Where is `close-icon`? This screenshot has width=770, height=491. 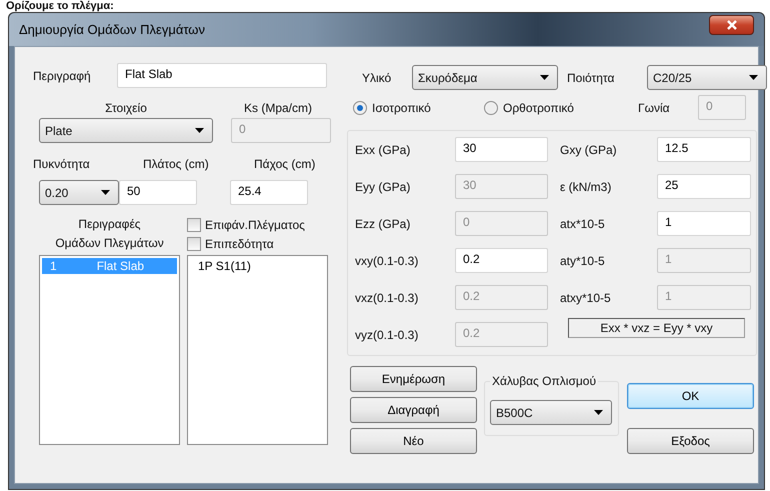 close-icon is located at coordinates (731, 25).